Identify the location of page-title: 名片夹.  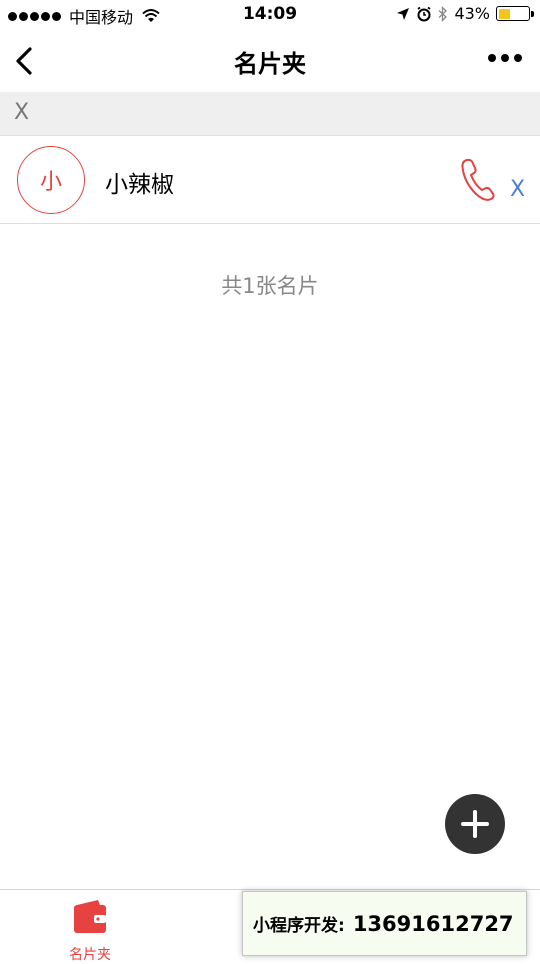
(270, 64).